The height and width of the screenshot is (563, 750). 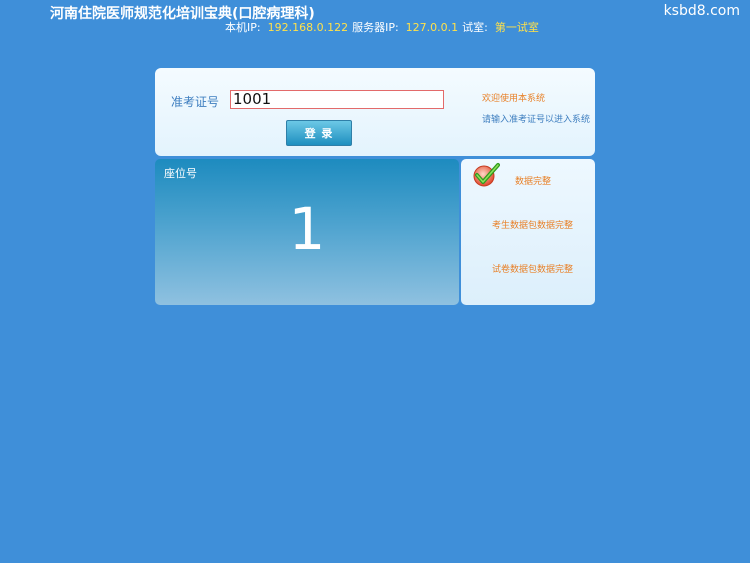 What do you see at coordinates (195, 102) in the screenshot?
I see `exam-number-label: 准考证号` at bounding box center [195, 102].